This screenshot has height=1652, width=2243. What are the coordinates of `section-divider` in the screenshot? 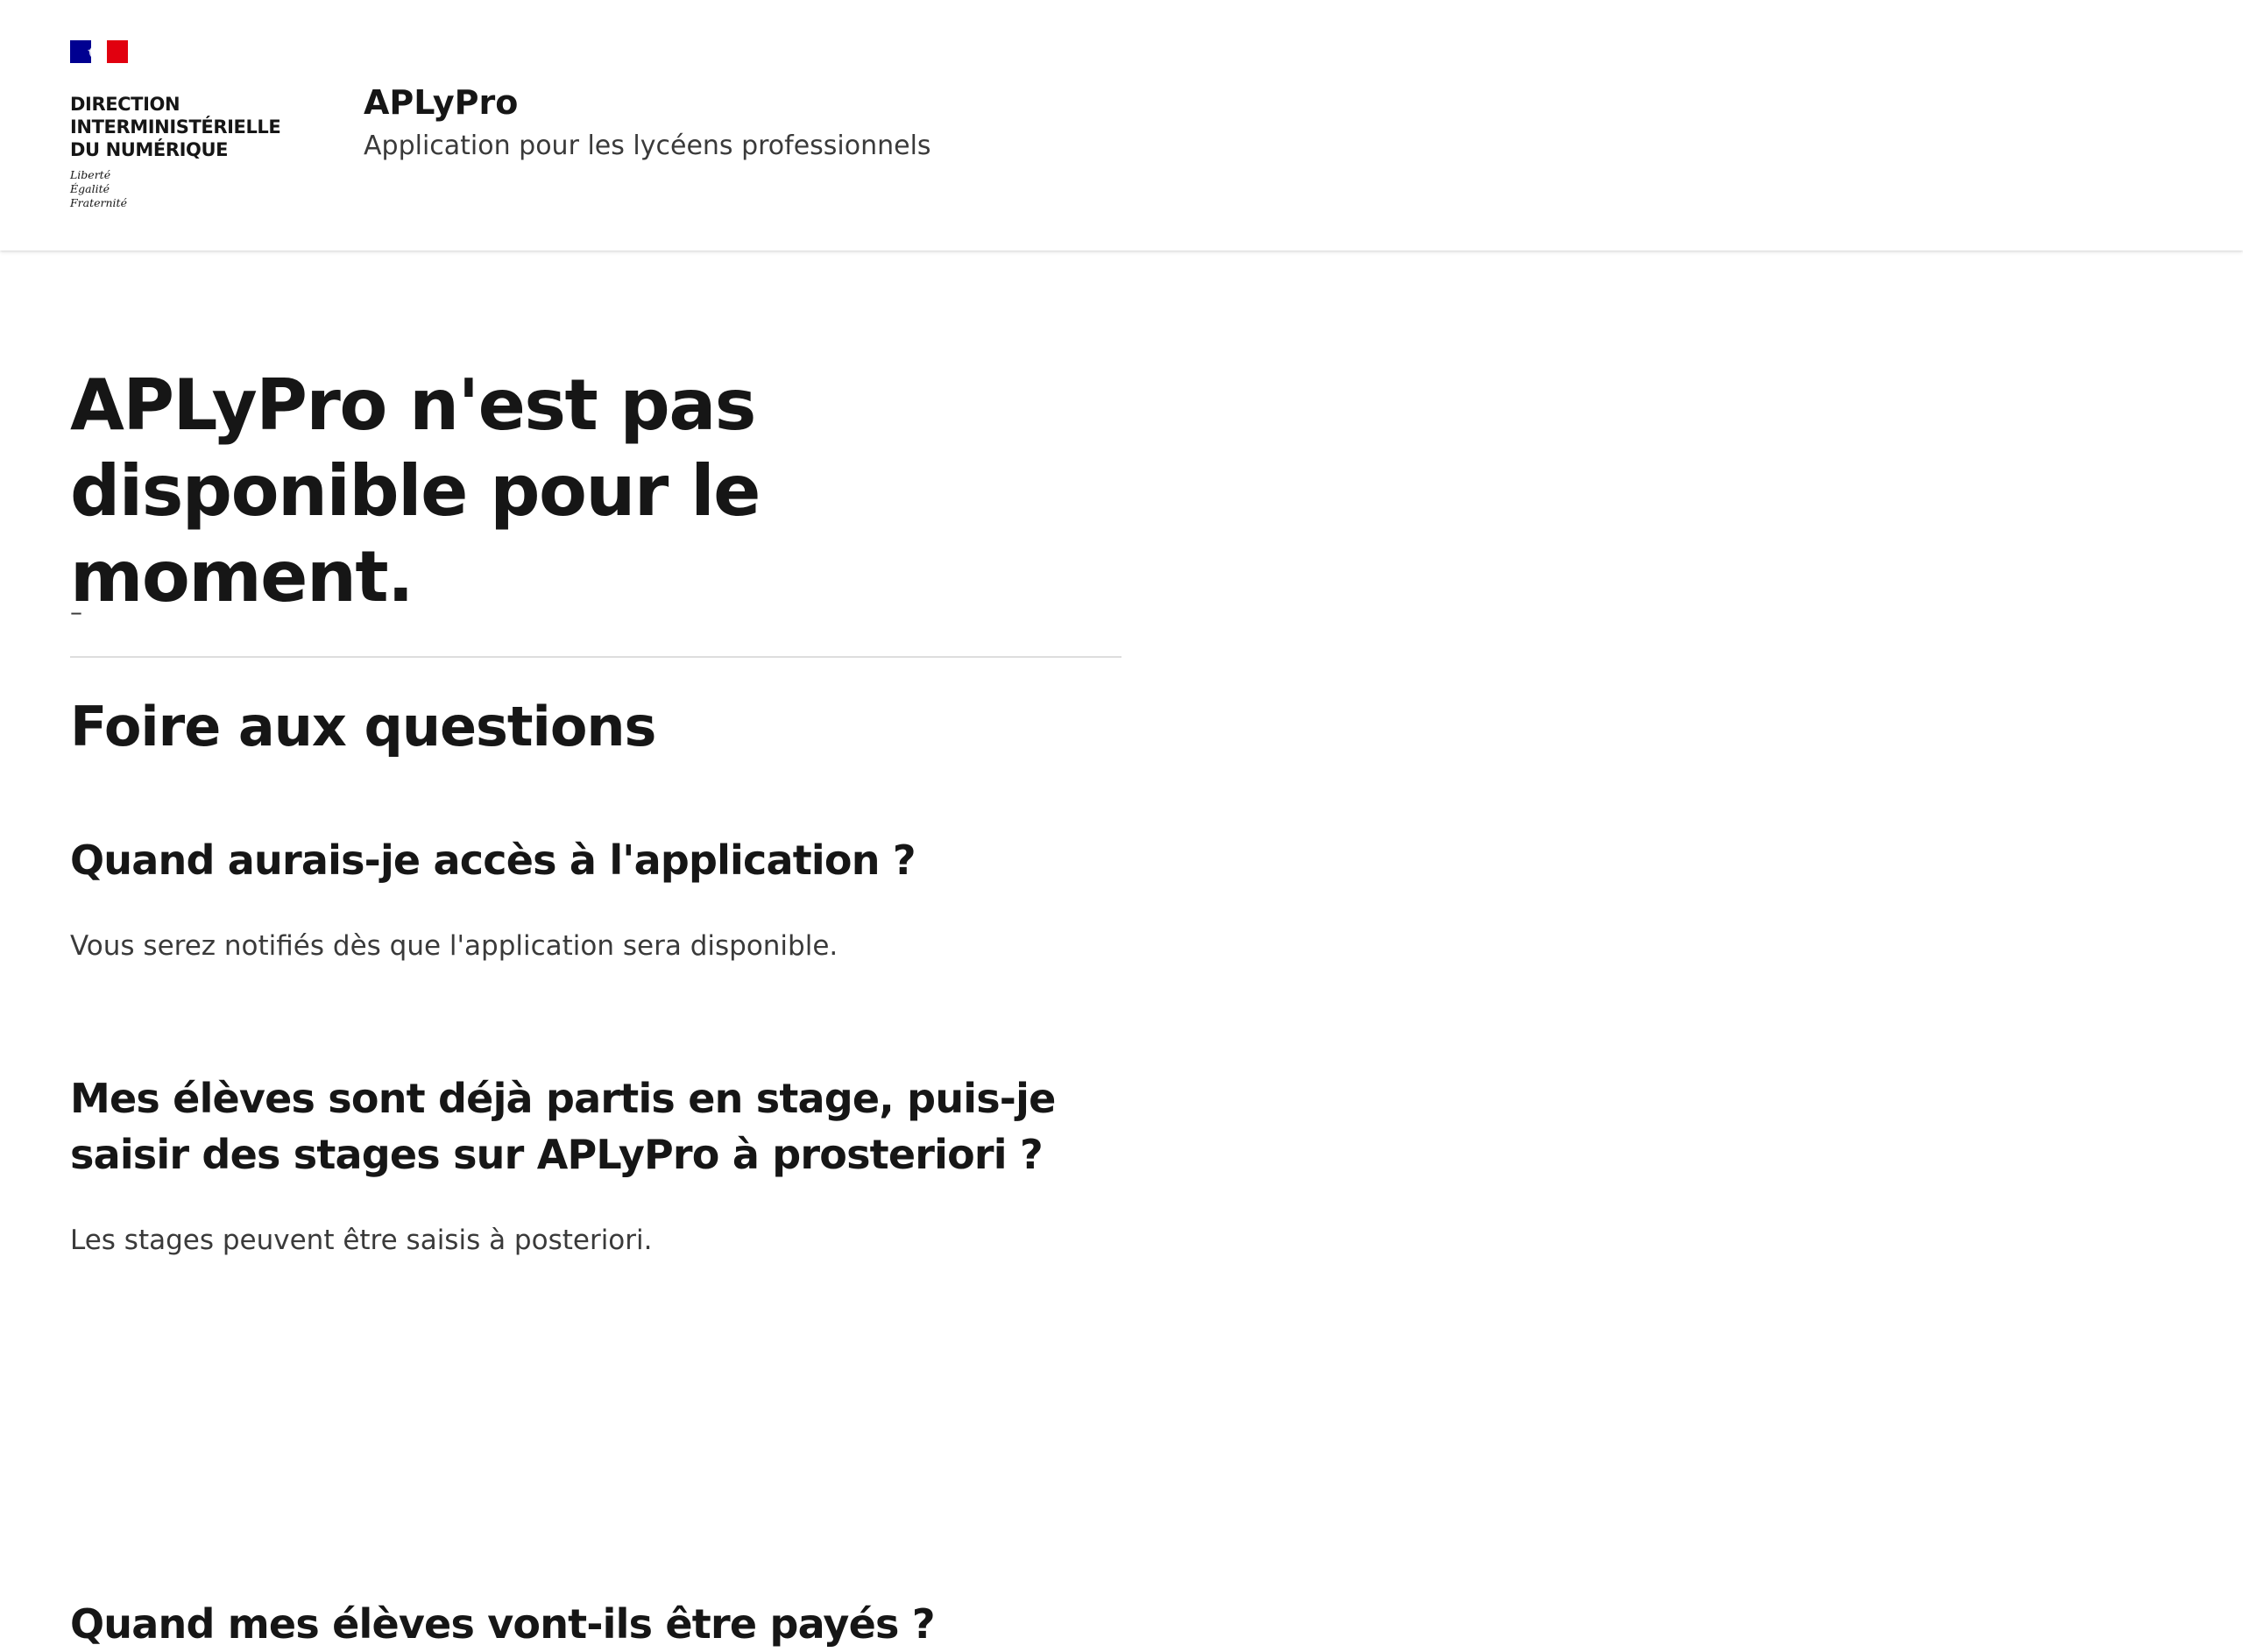 It's located at (596, 657).